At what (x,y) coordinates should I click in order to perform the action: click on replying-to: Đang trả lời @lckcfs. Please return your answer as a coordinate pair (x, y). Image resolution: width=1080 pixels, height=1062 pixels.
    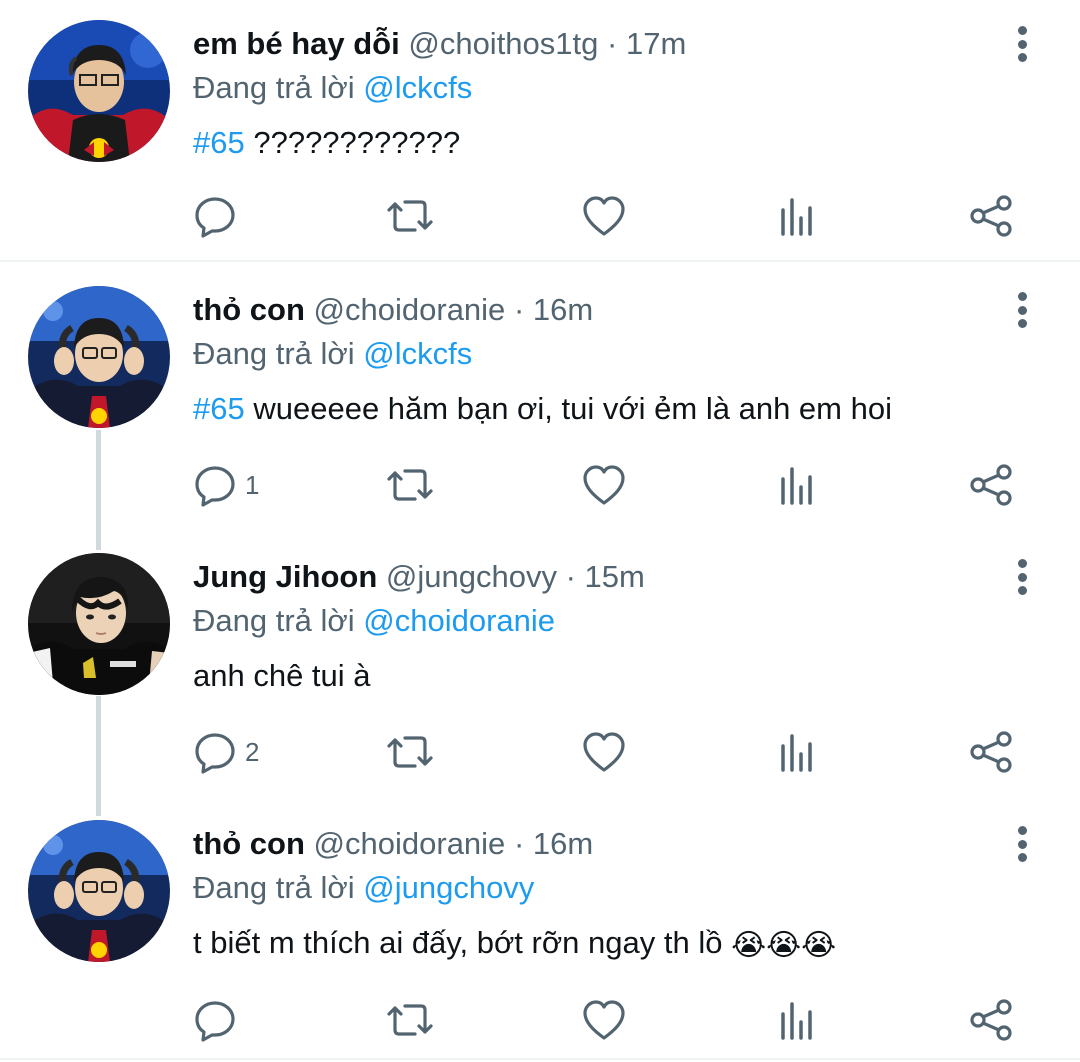
    Looking at the image, I should click on (332, 88).